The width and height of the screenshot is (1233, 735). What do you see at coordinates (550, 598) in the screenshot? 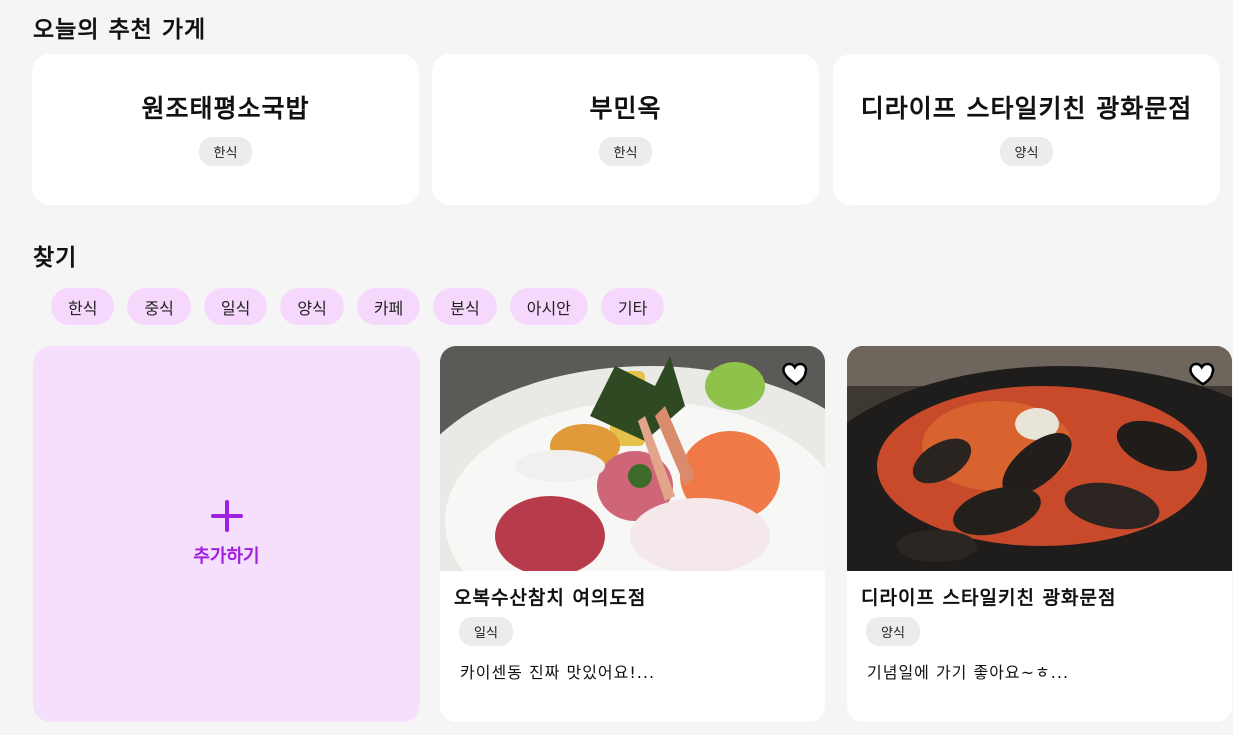
I see `store-name: 오복수산참치 여의도점` at bounding box center [550, 598].